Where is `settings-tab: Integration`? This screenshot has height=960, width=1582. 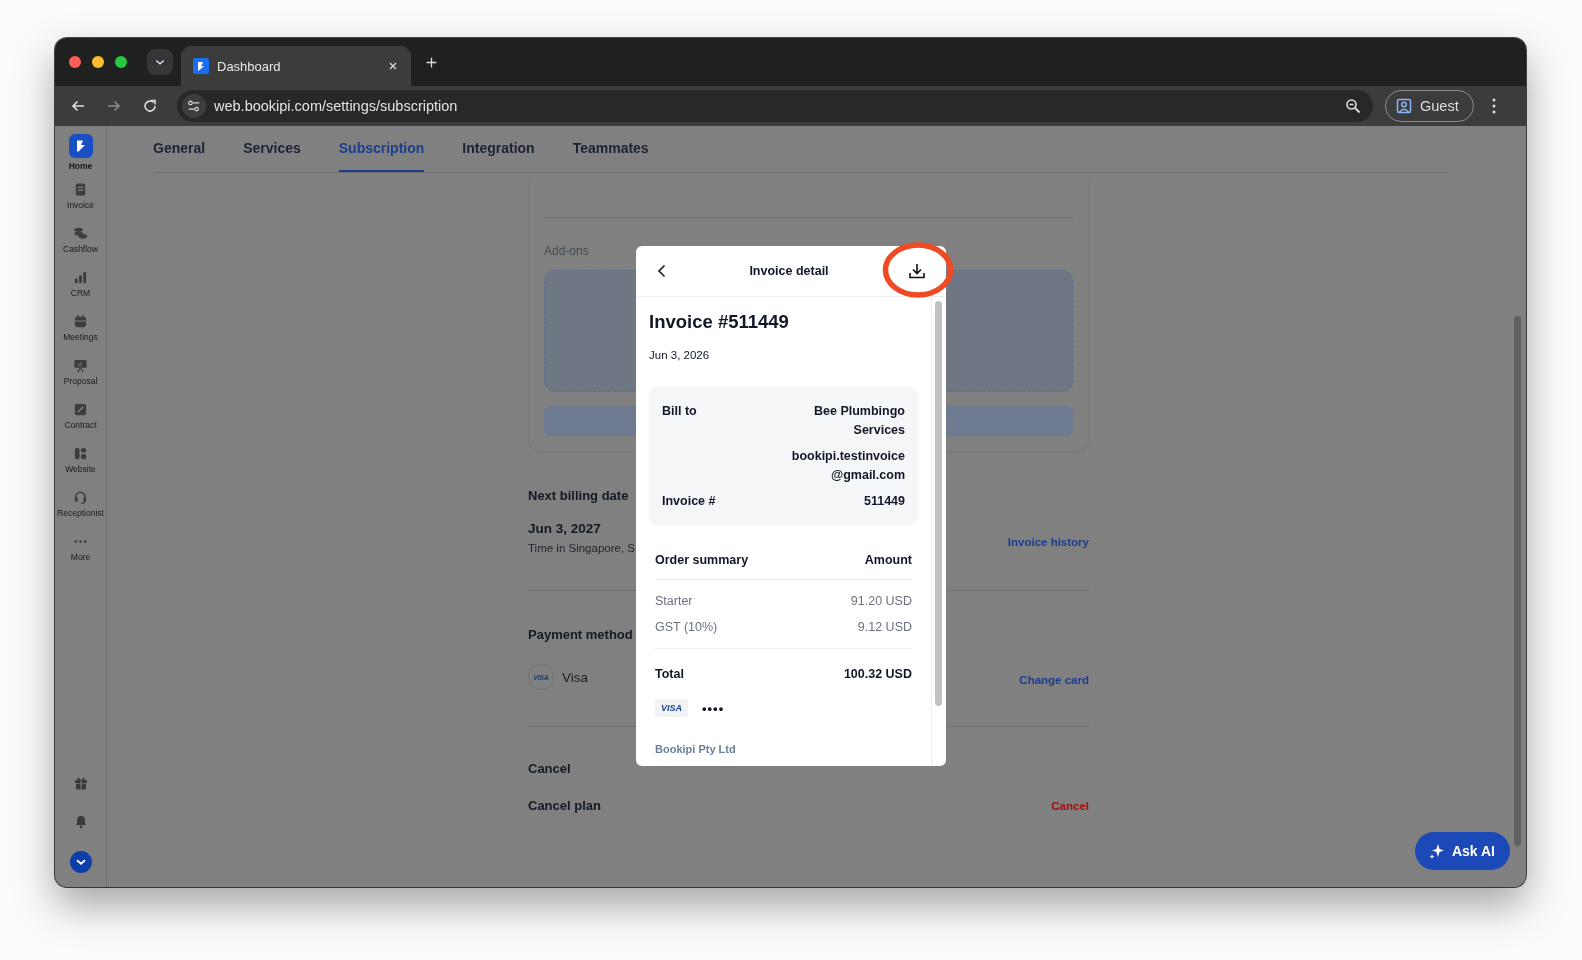 settings-tab: Integration is located at coordinates (498, 149).